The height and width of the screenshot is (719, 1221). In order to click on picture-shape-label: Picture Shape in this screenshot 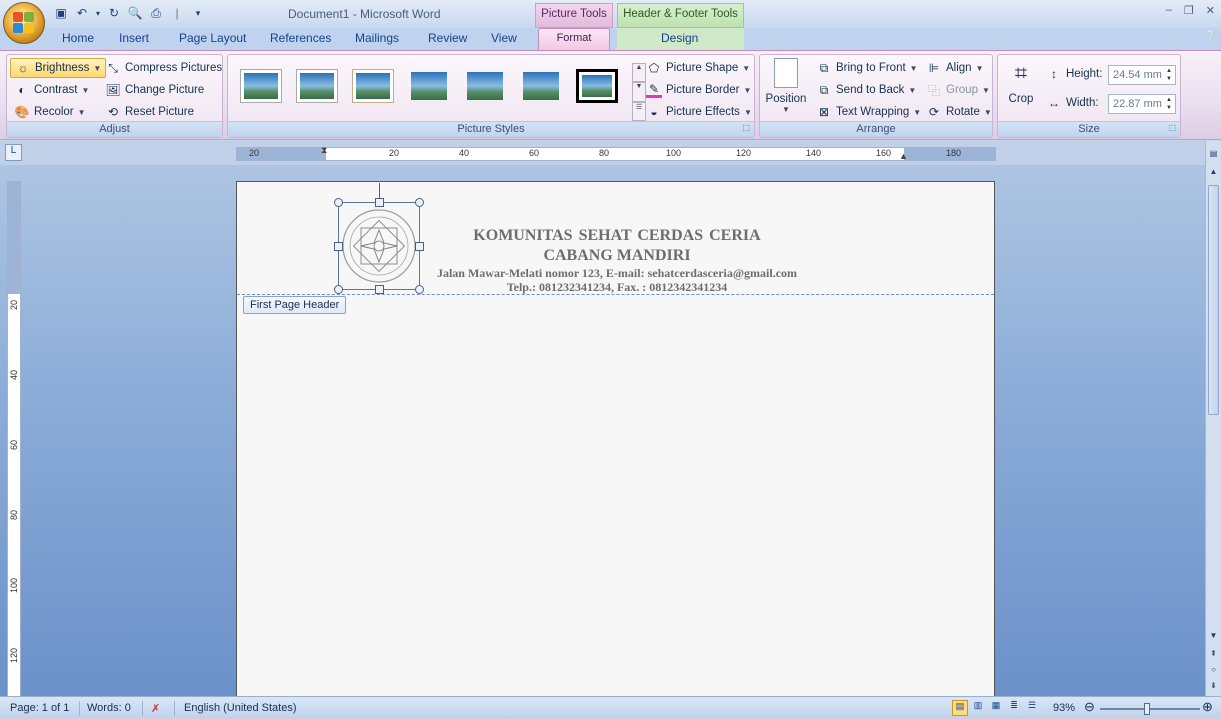, I will do `click(702, 68)`.